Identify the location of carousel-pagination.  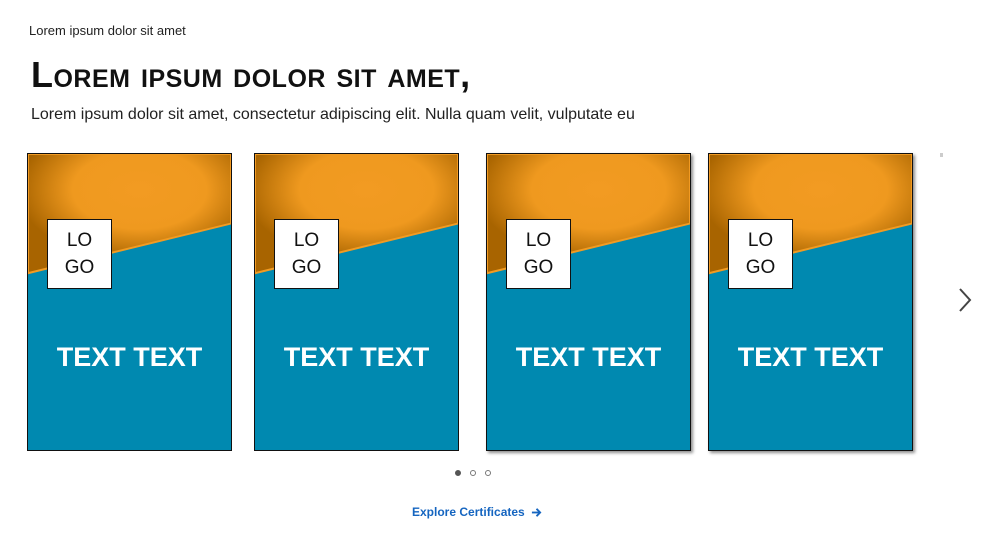
(473, 473).